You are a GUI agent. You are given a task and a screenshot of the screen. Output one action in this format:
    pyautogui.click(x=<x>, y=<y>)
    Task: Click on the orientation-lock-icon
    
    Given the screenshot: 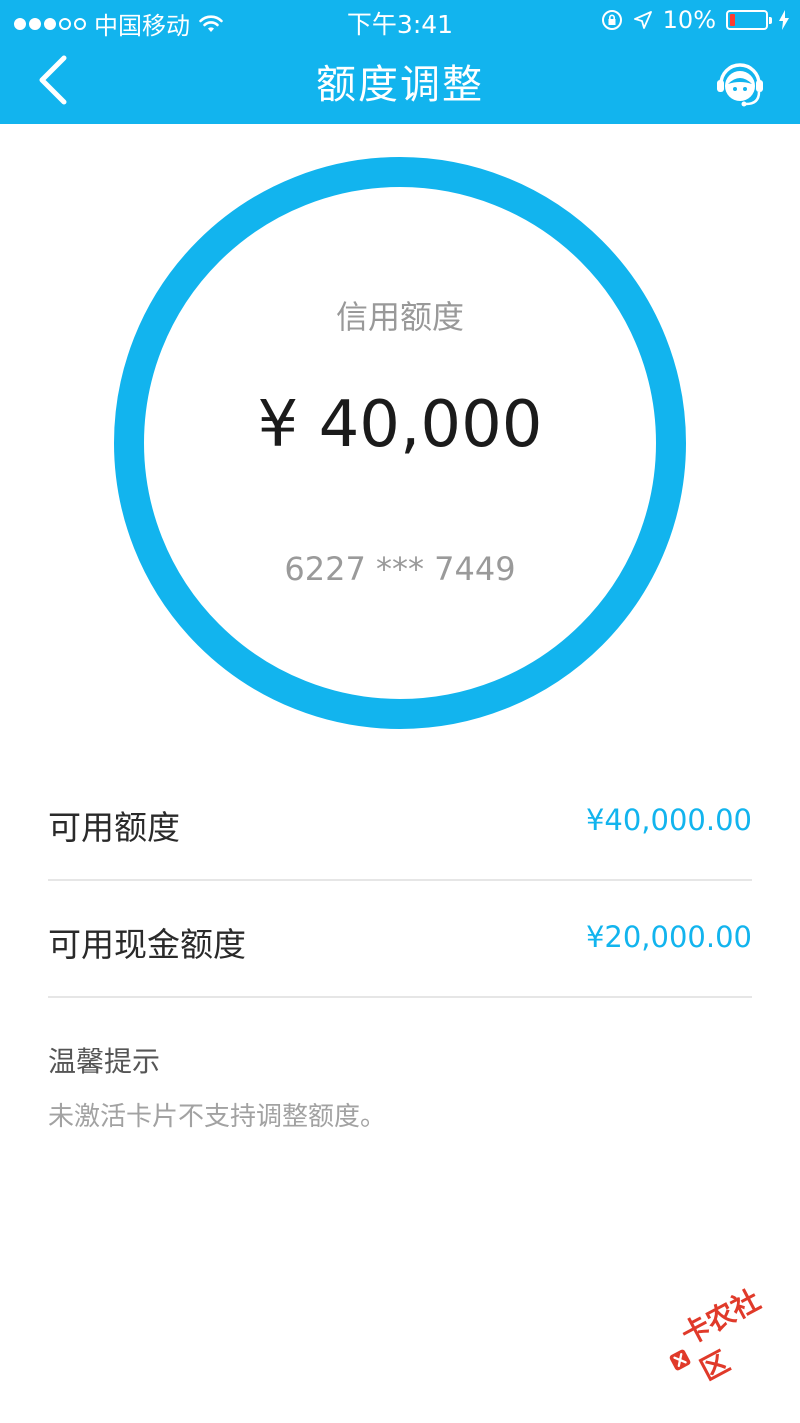 What is the action you would take?
    pyautogui.click(x=611, y=20)
    